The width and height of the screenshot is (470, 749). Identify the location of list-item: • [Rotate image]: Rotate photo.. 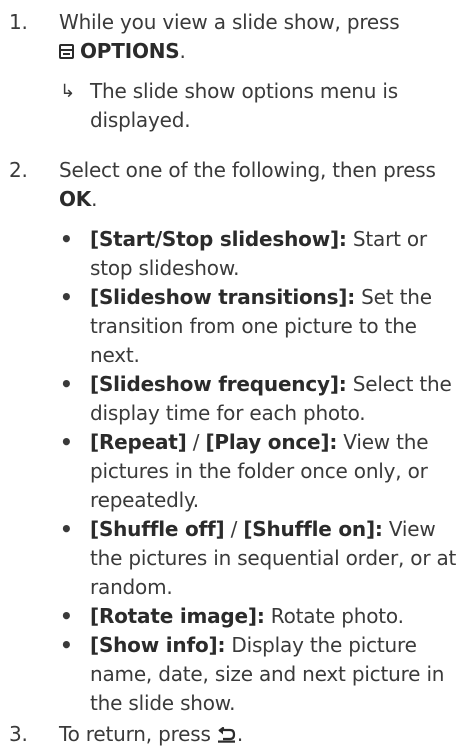
(235, 616).